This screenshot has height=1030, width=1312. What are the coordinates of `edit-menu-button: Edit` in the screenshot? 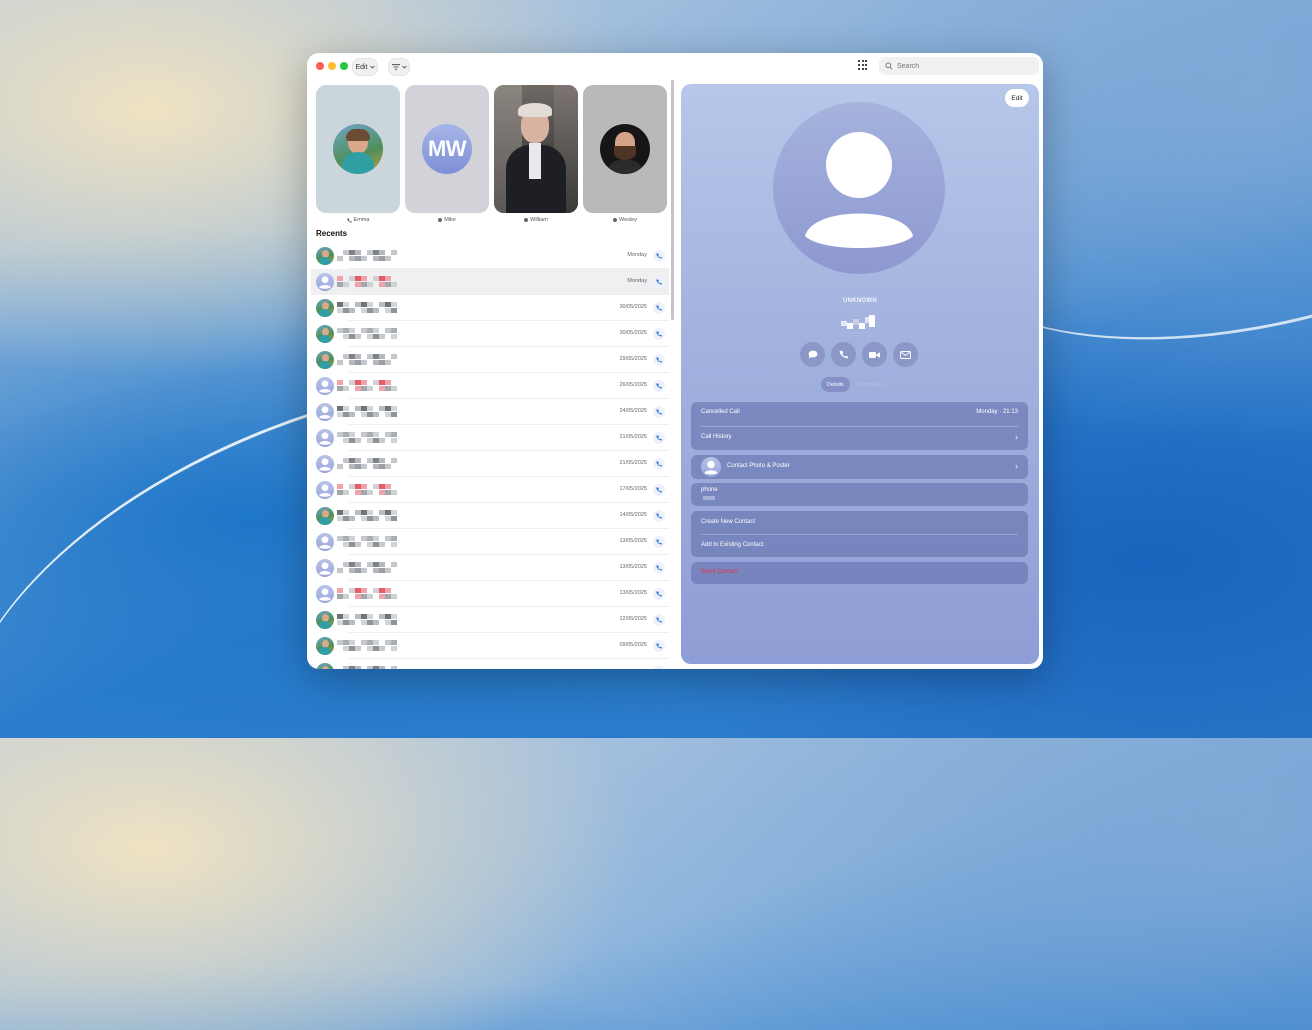 It's located at (365, 67).